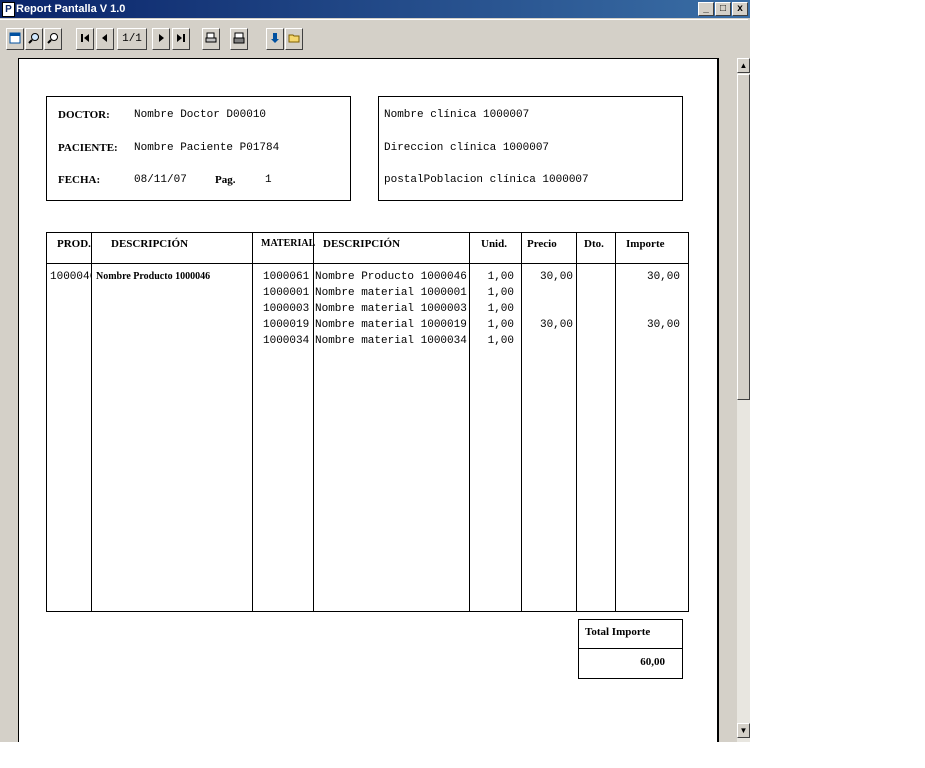 This screenshot has height=768, width=925. I want to click on fecha-value: 08/11/07, so click(160, 180).